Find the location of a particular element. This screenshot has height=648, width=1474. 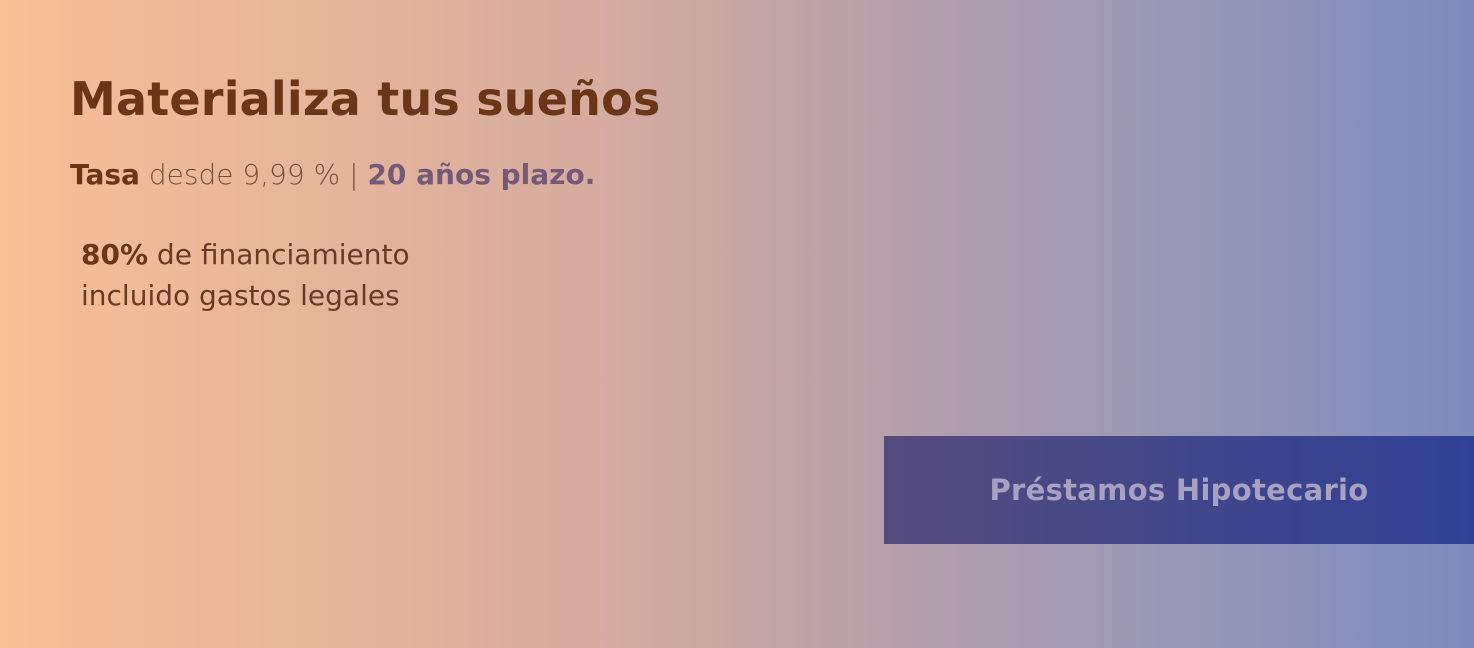

mortgage-loans-button: Préstamos Hipotecario is located at coordinates (1179, 490).